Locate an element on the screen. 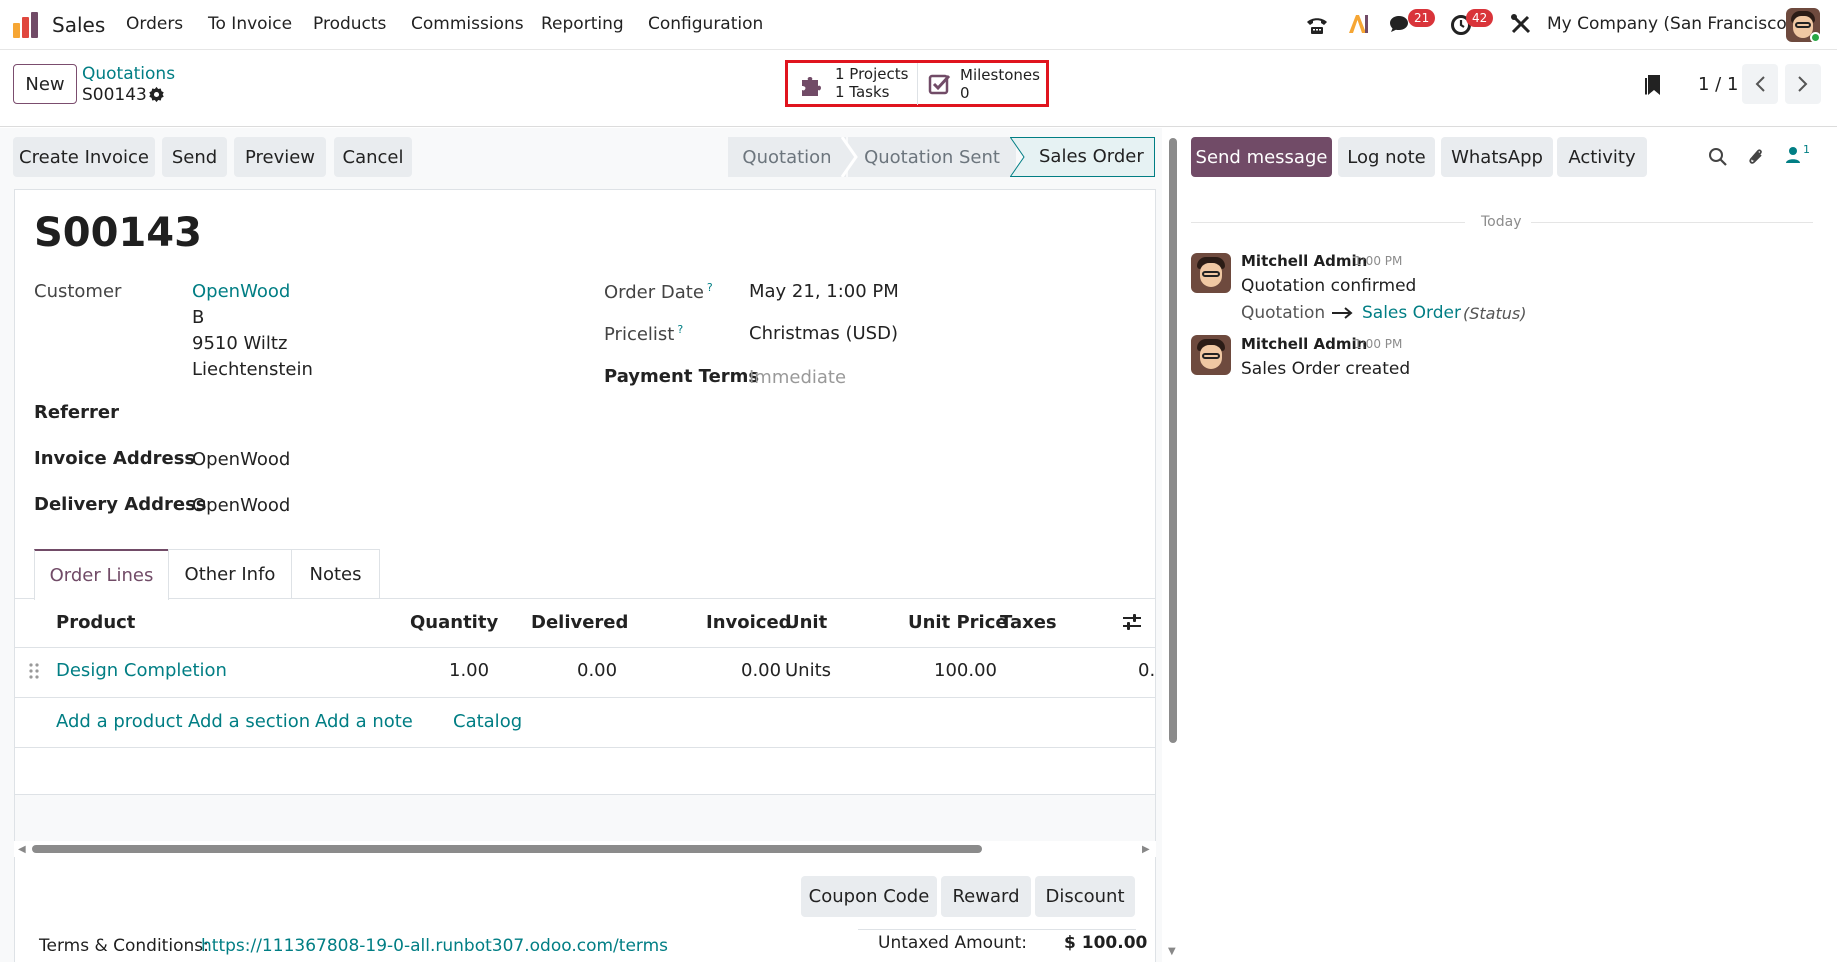 The height and width of the screenshot is (962, 1837). pager-next-button is located at coordinates (1803, 84).